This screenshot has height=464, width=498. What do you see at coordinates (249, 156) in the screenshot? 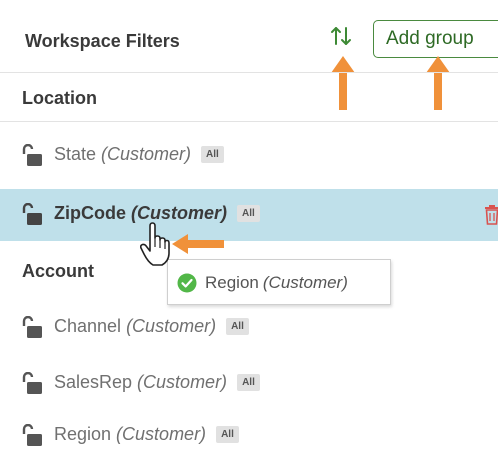
I see `filter-row-state: State (Customer) All` at bounding box center [249, 156].